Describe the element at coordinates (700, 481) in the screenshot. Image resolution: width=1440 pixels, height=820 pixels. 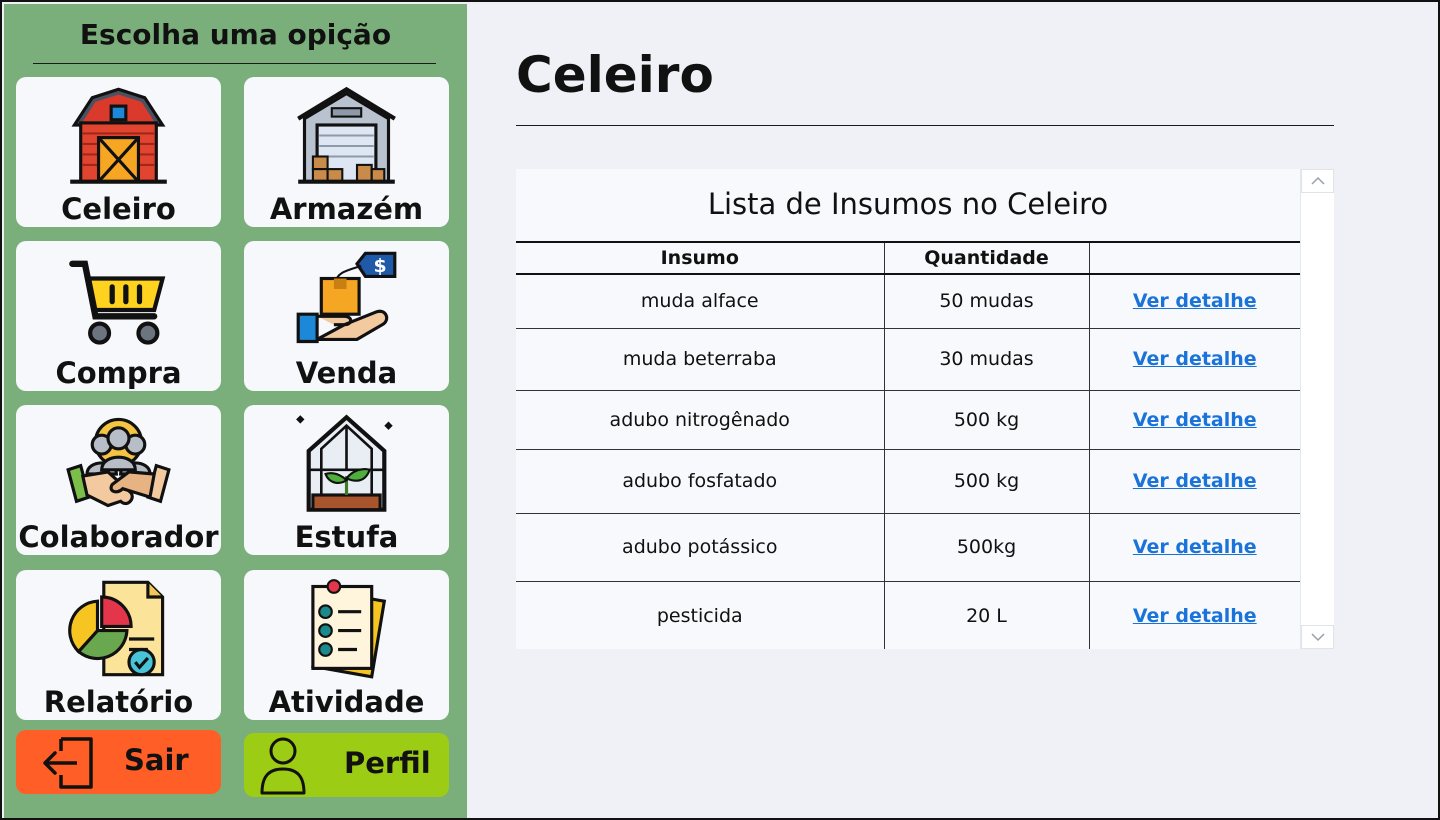
I see `cell-insumo: adubo fosfatado` at that location.